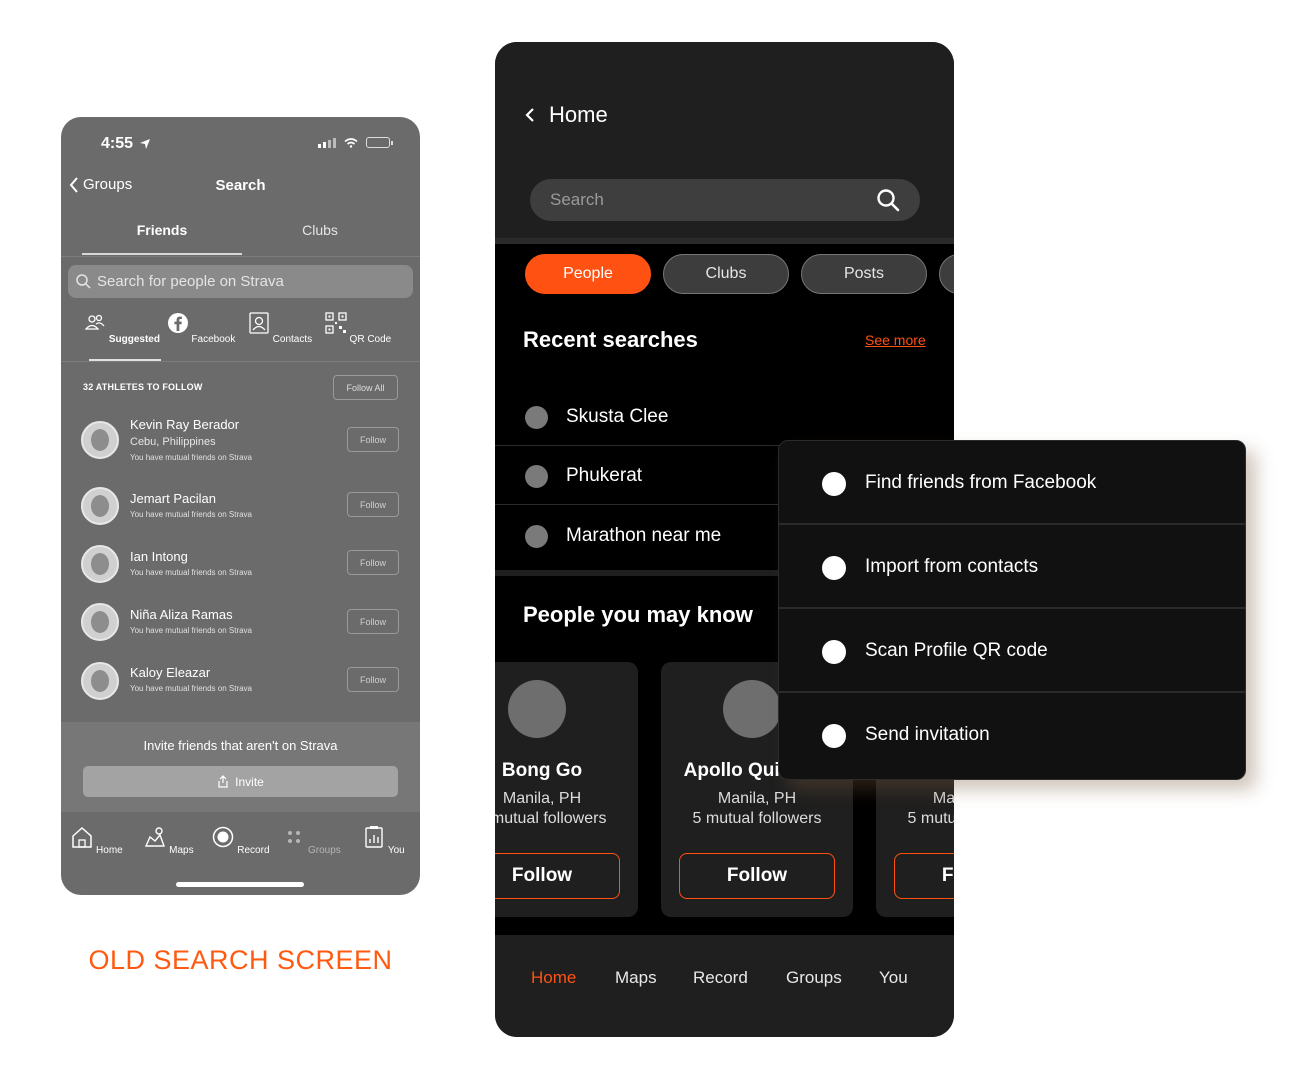 The width and height of the screenshot is (1306, 1080). I want to click on tab-underline, so click(162, 254).